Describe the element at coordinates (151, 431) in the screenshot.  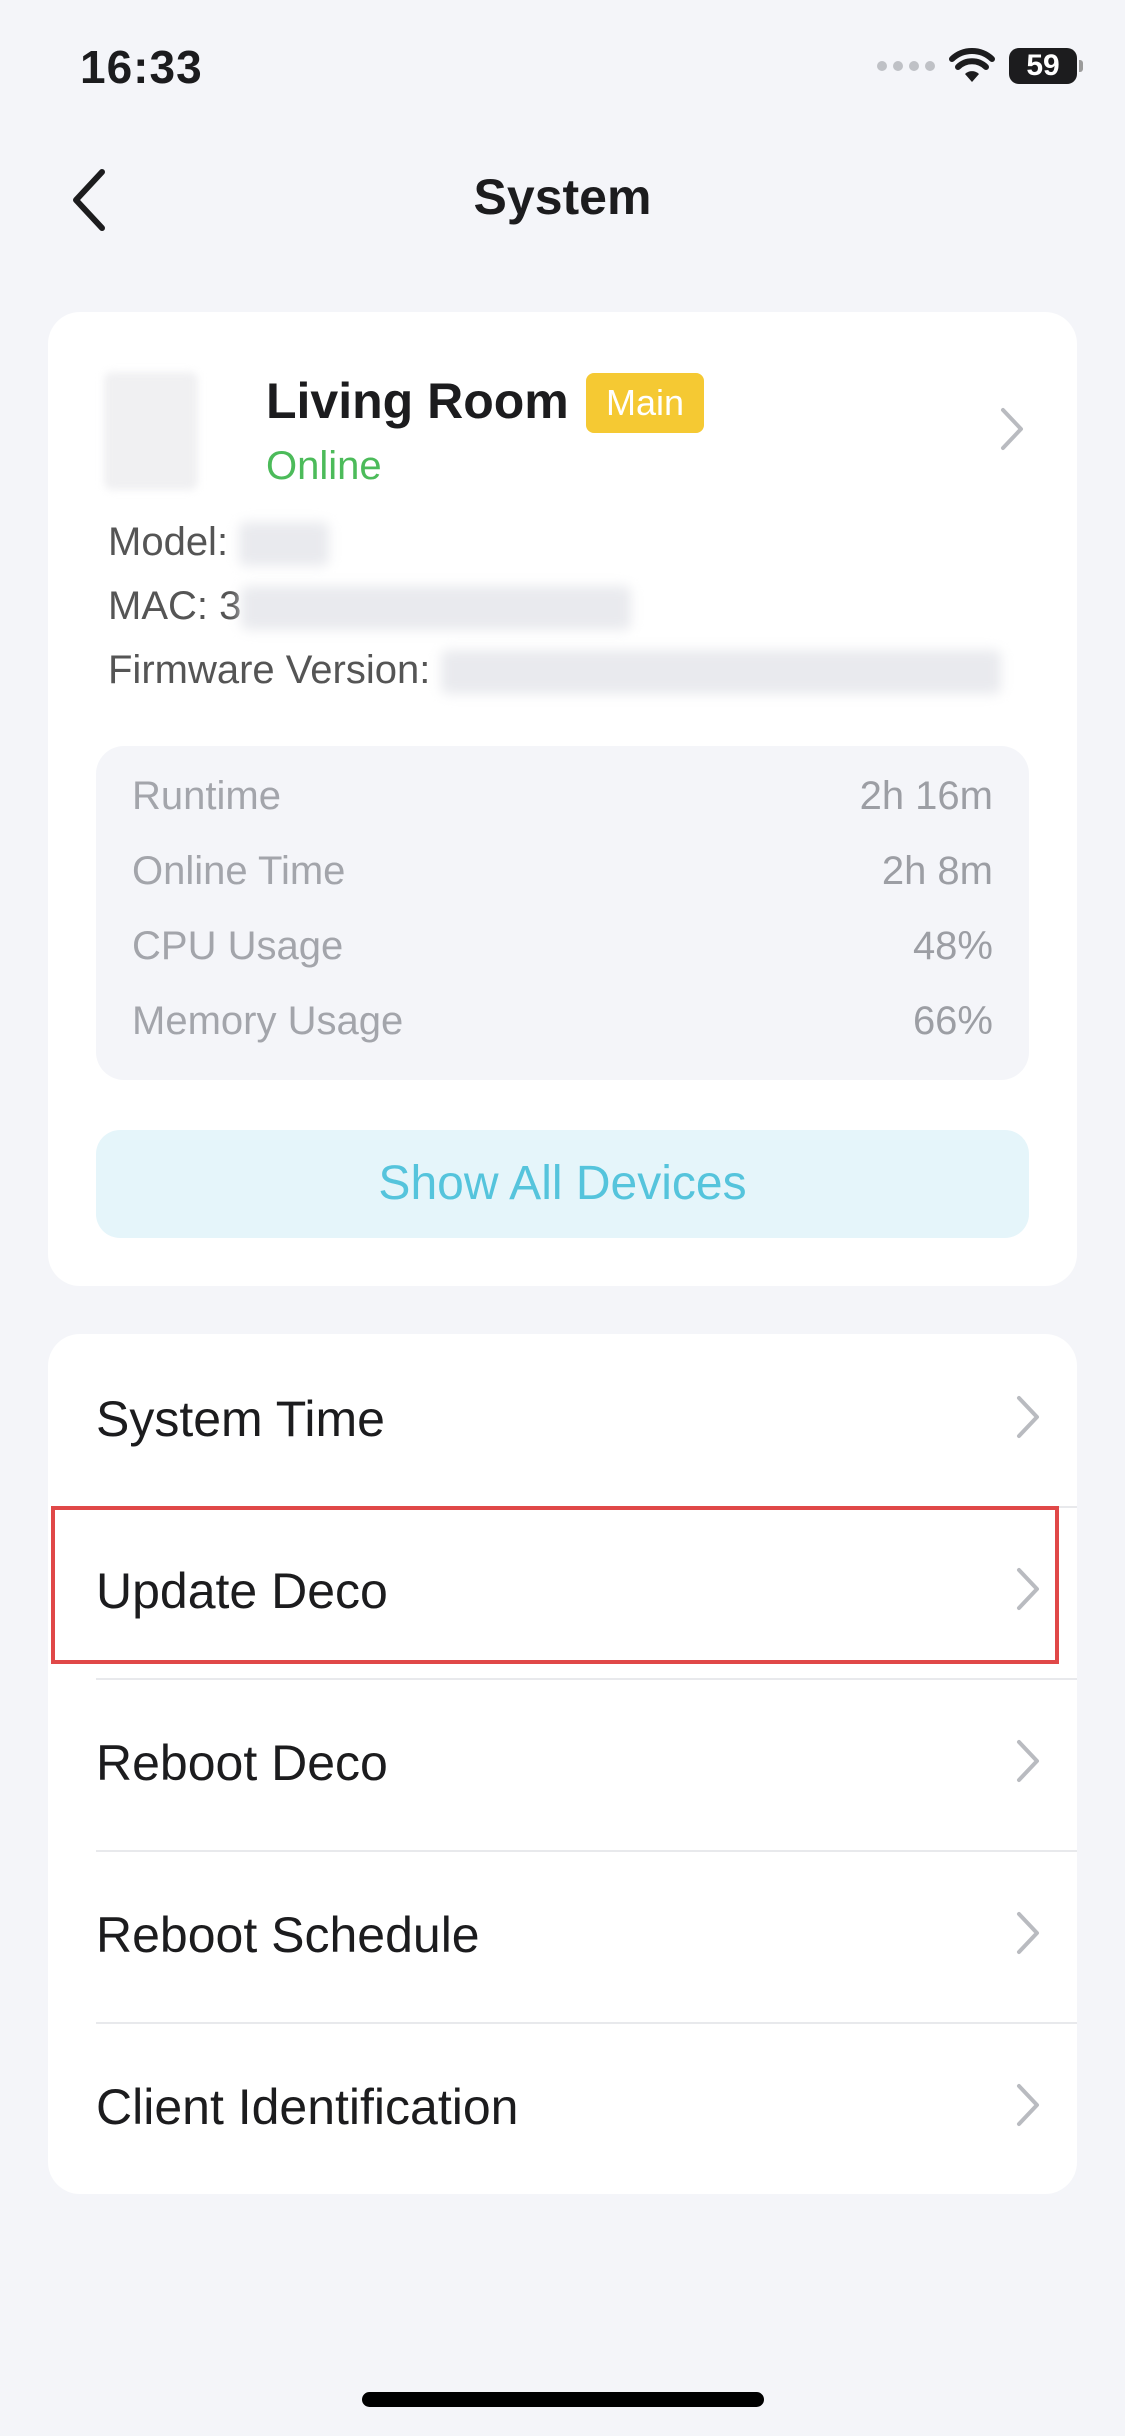
I see `device-image` at that location.